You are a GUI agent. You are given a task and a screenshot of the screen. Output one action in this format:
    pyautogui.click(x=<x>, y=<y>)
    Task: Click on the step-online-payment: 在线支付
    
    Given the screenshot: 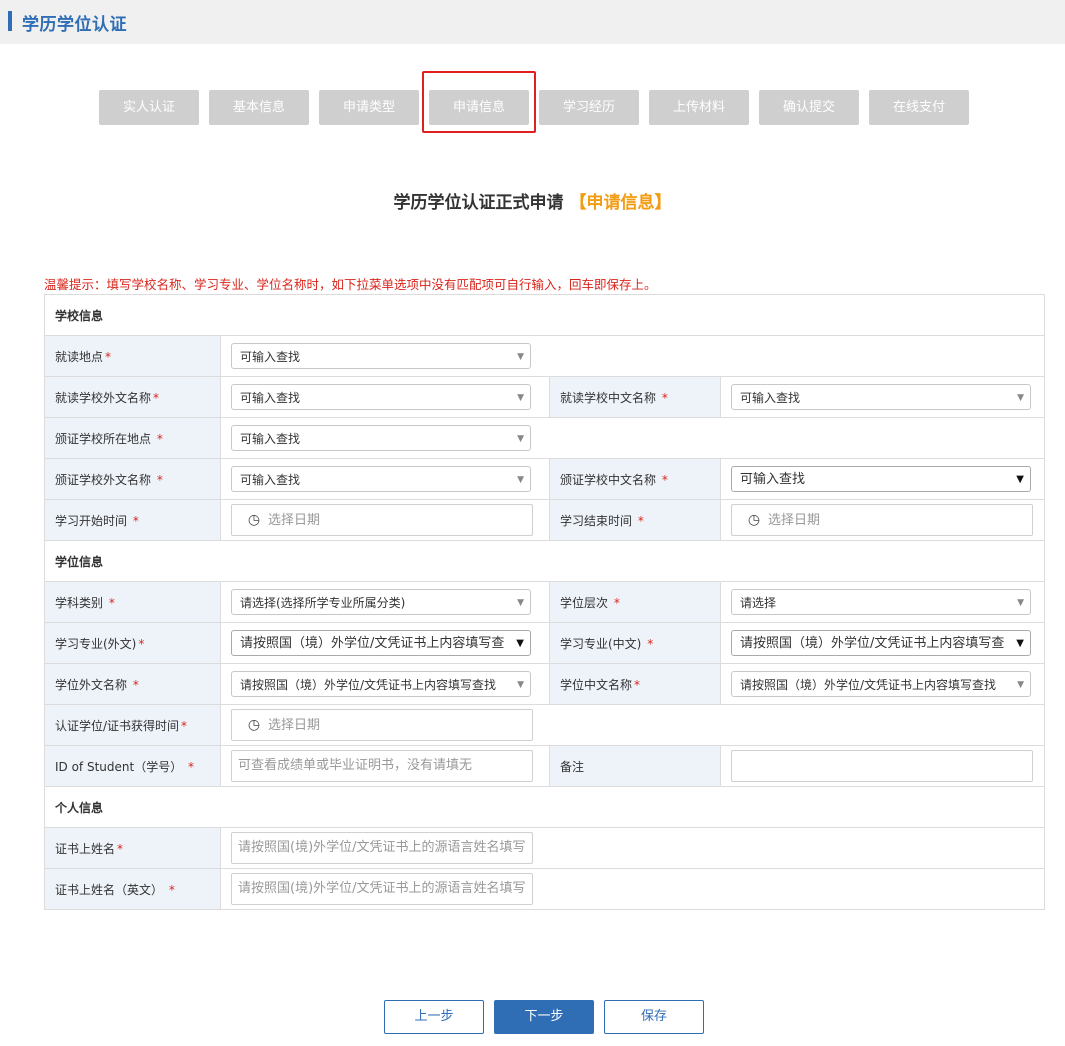 What is the action you would take?
    pyautogui.click(x=919, y=107)
    